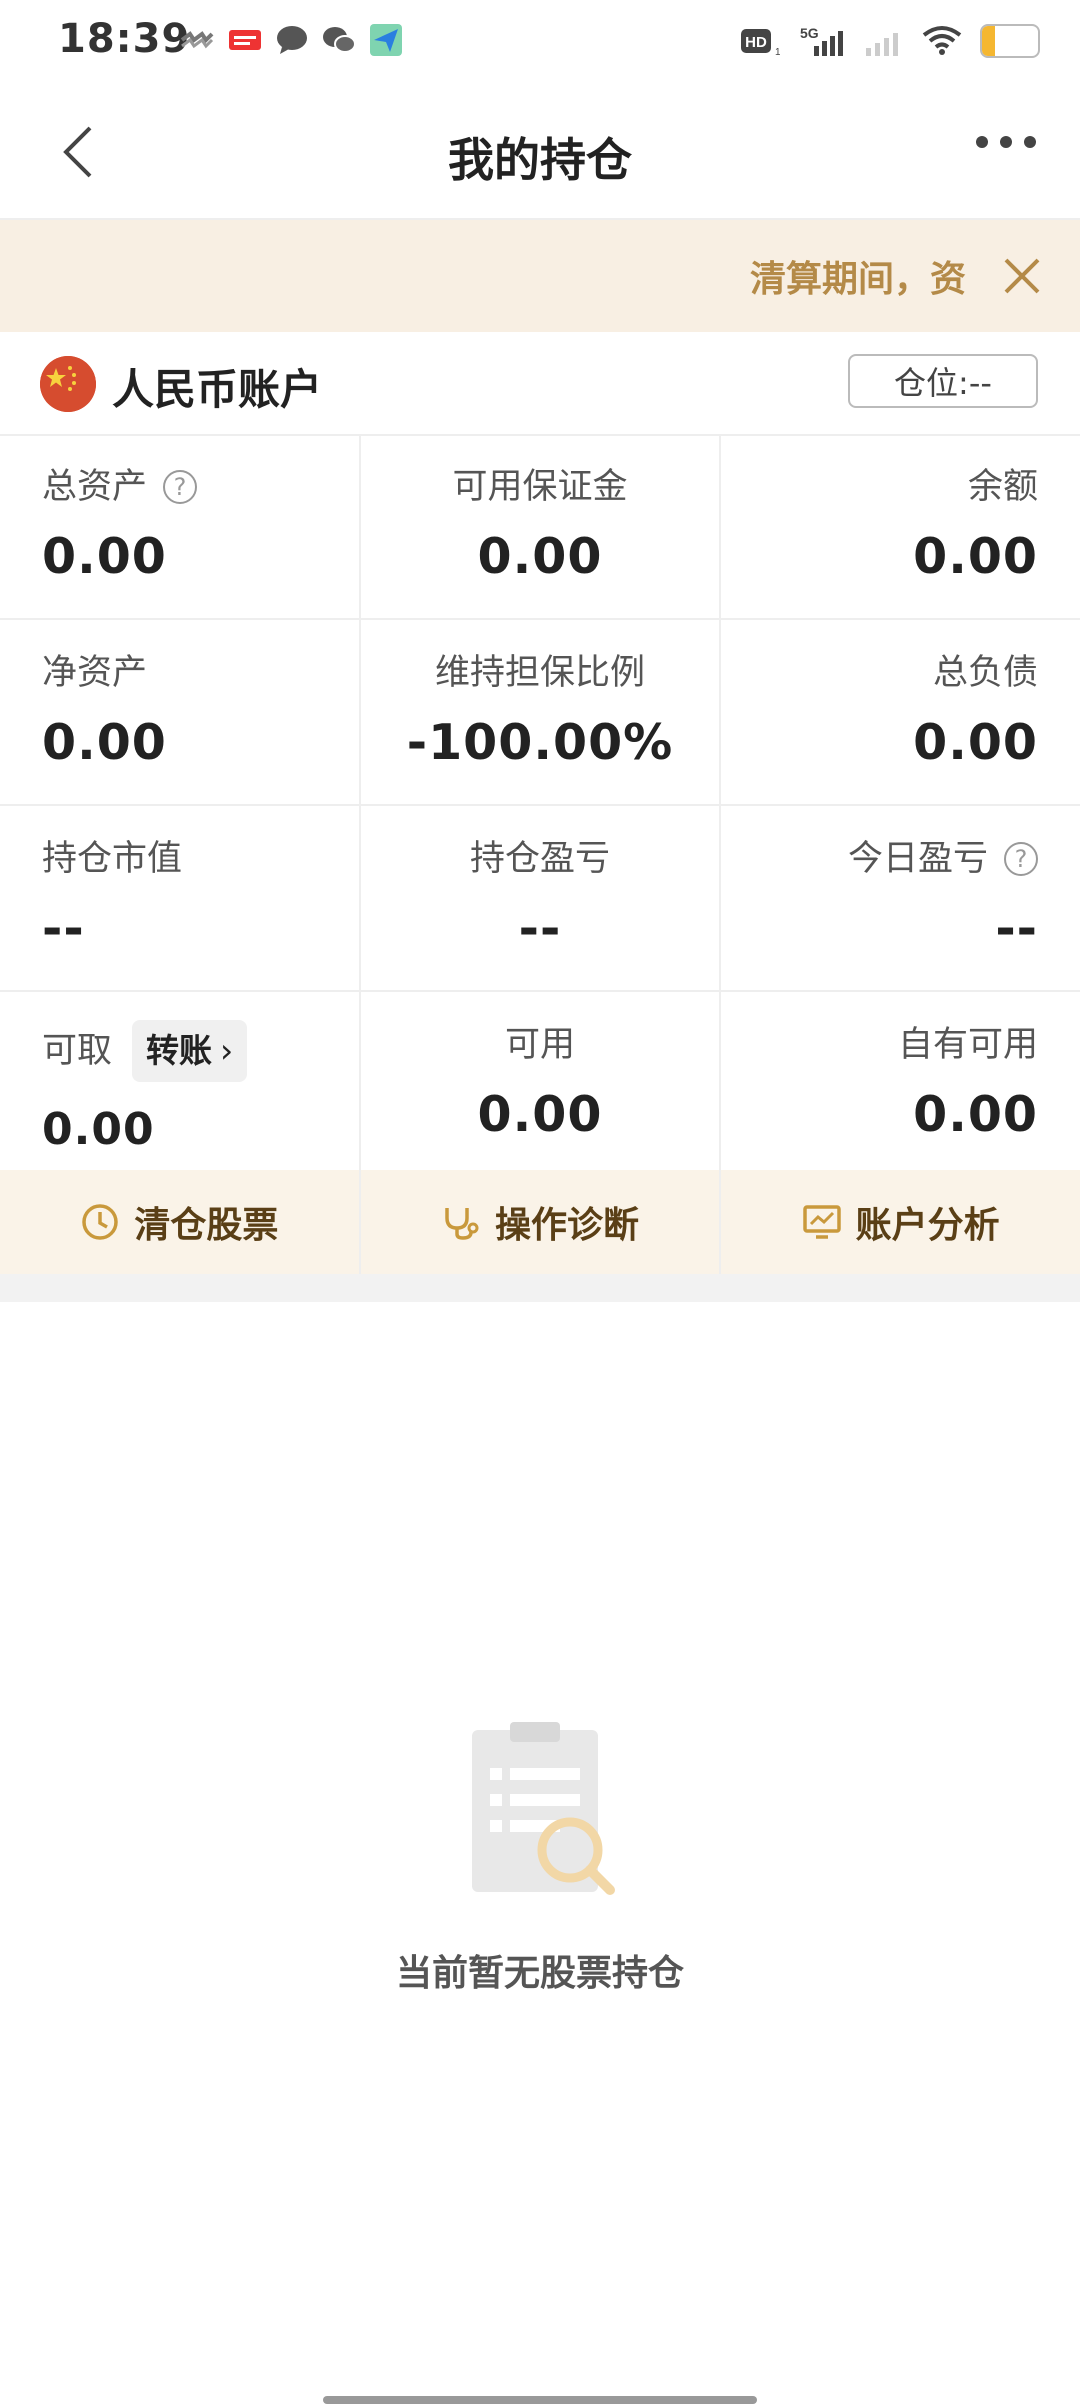 This screenshot has width=1080, height=2408. What do you see at coordinates (386, 40) in the screenshot?
I see `send-icon` at bounding box center [386, 40].